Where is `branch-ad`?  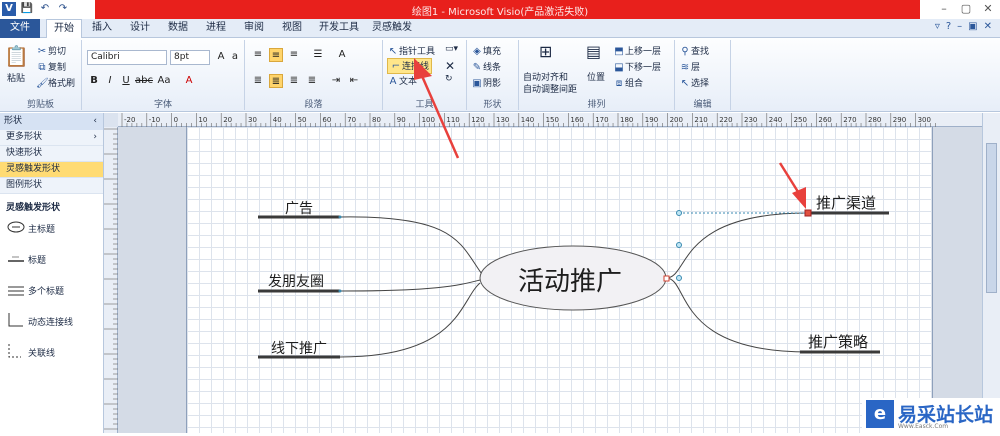
branch-ad is located at coordinates (412, 247).